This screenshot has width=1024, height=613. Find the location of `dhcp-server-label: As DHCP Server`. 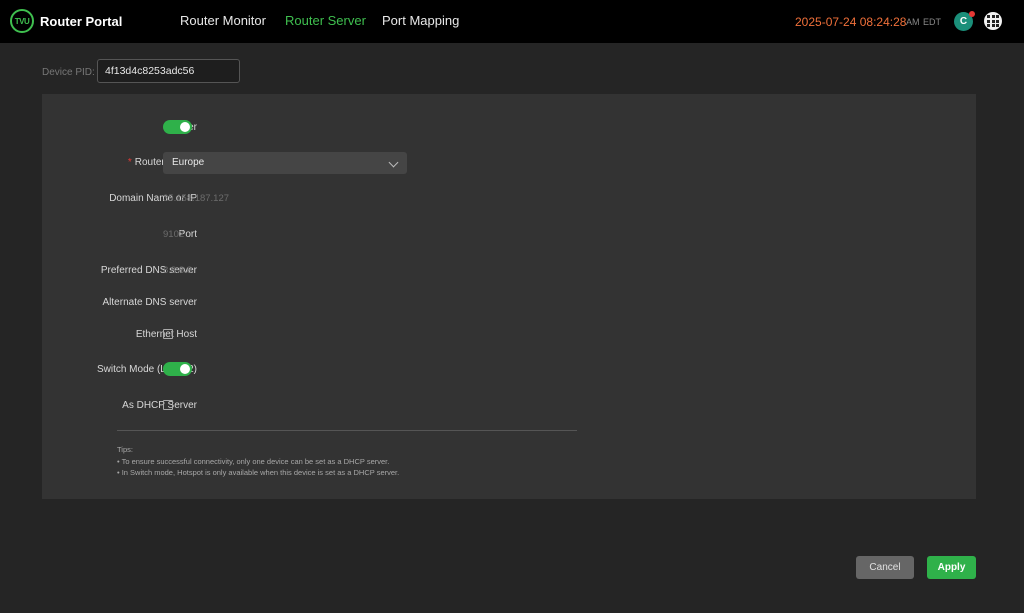

dhcp-server-label: As DHCP Server is located at coordinates (159, 405).